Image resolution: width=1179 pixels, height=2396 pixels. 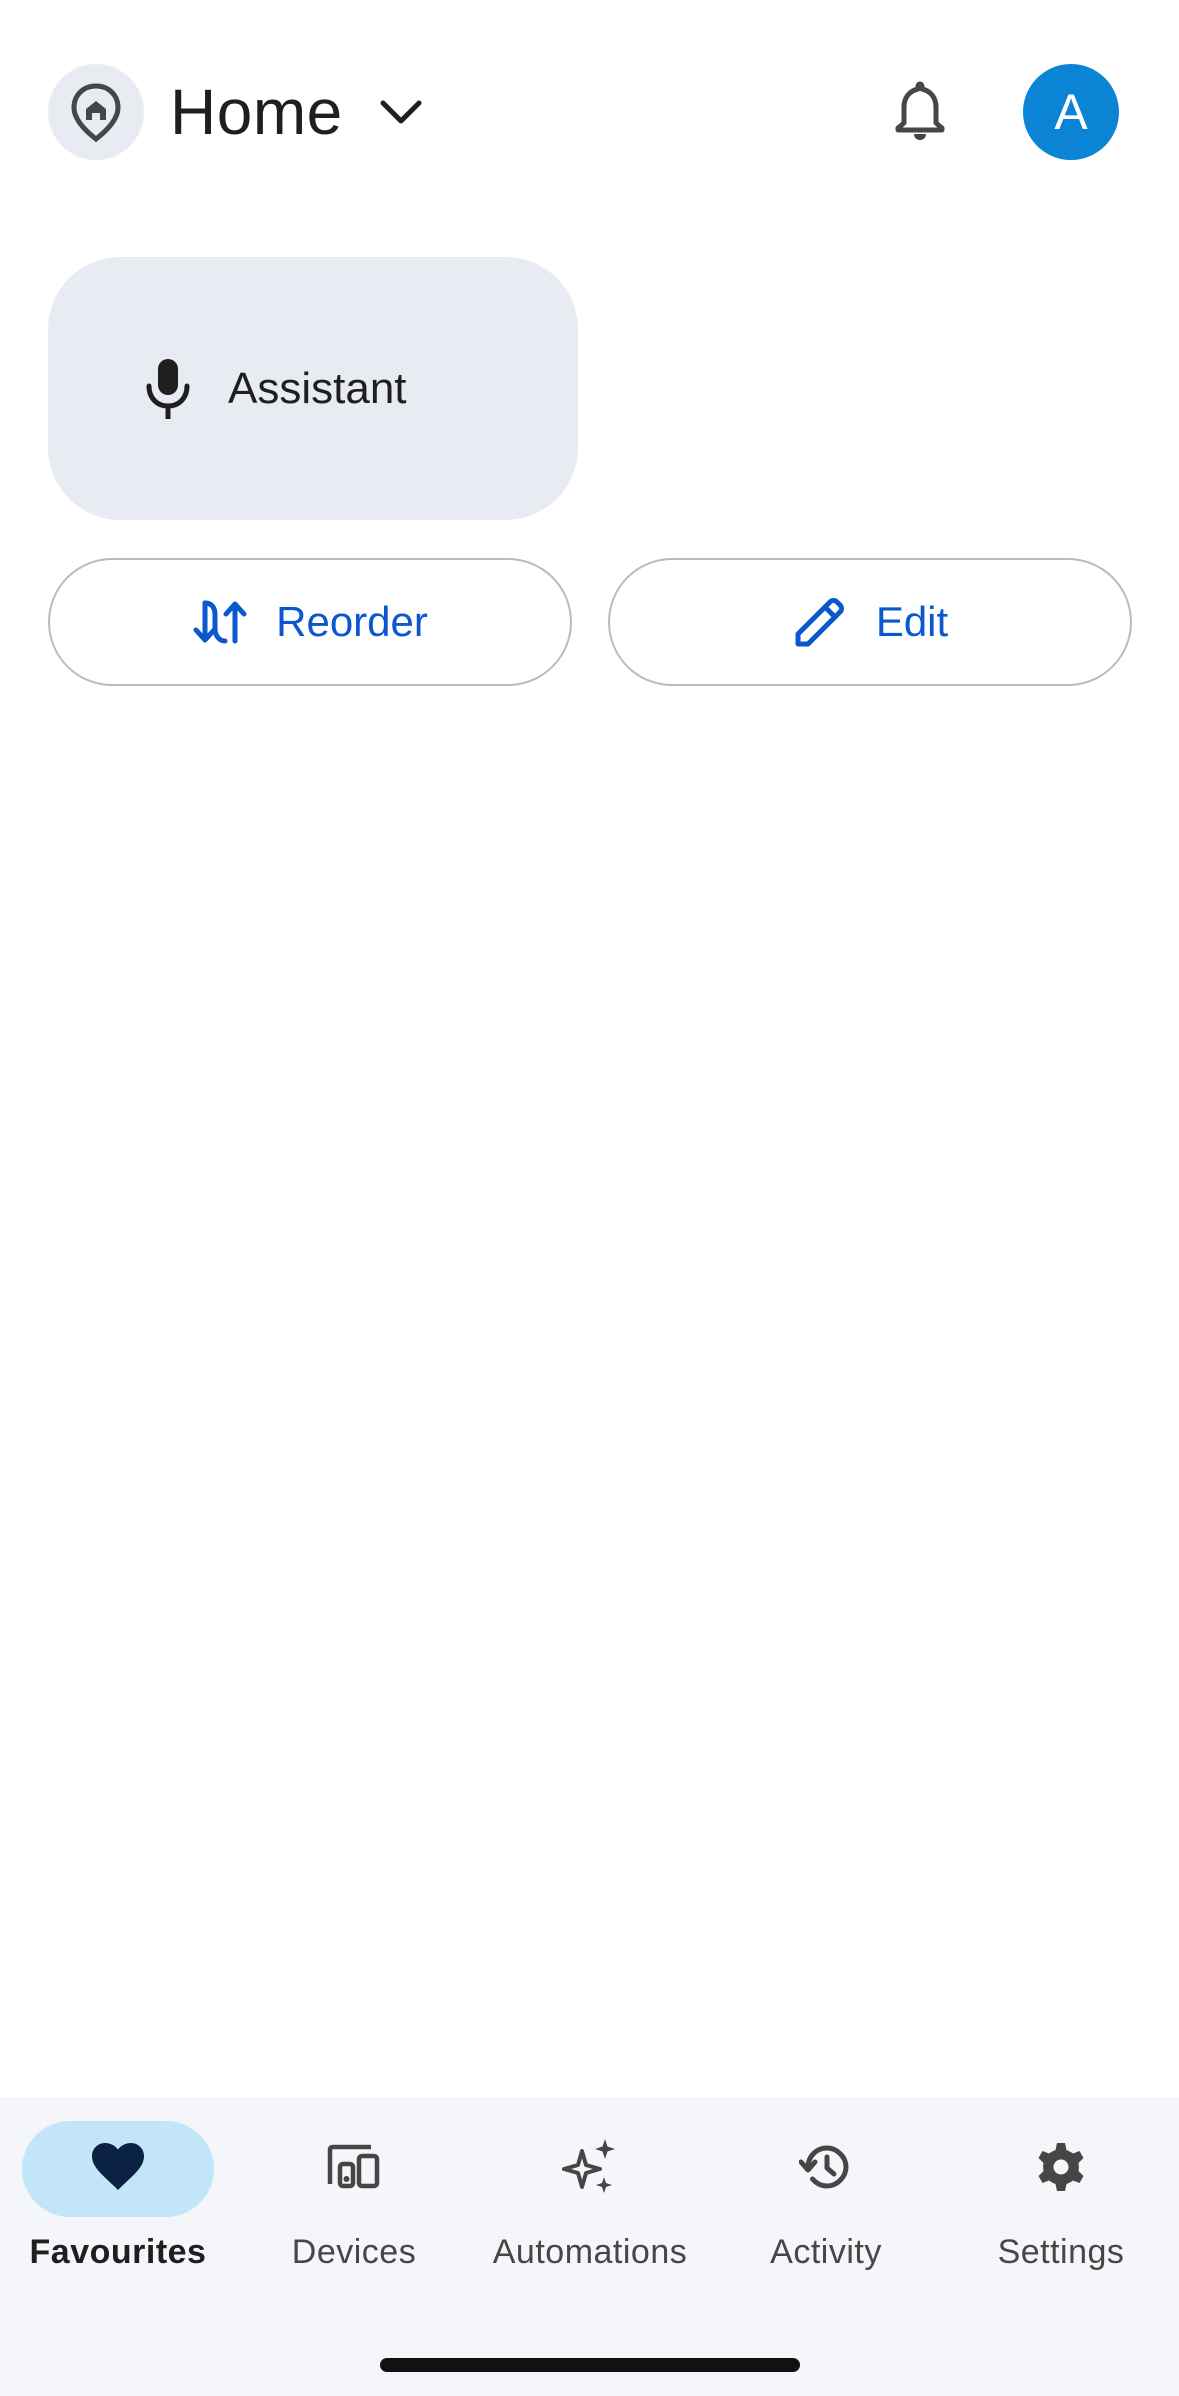 What do you see at coordinates (401, 112) in the screenshot?
I see `chevron-down-icon` at bounding box center [401, 112].